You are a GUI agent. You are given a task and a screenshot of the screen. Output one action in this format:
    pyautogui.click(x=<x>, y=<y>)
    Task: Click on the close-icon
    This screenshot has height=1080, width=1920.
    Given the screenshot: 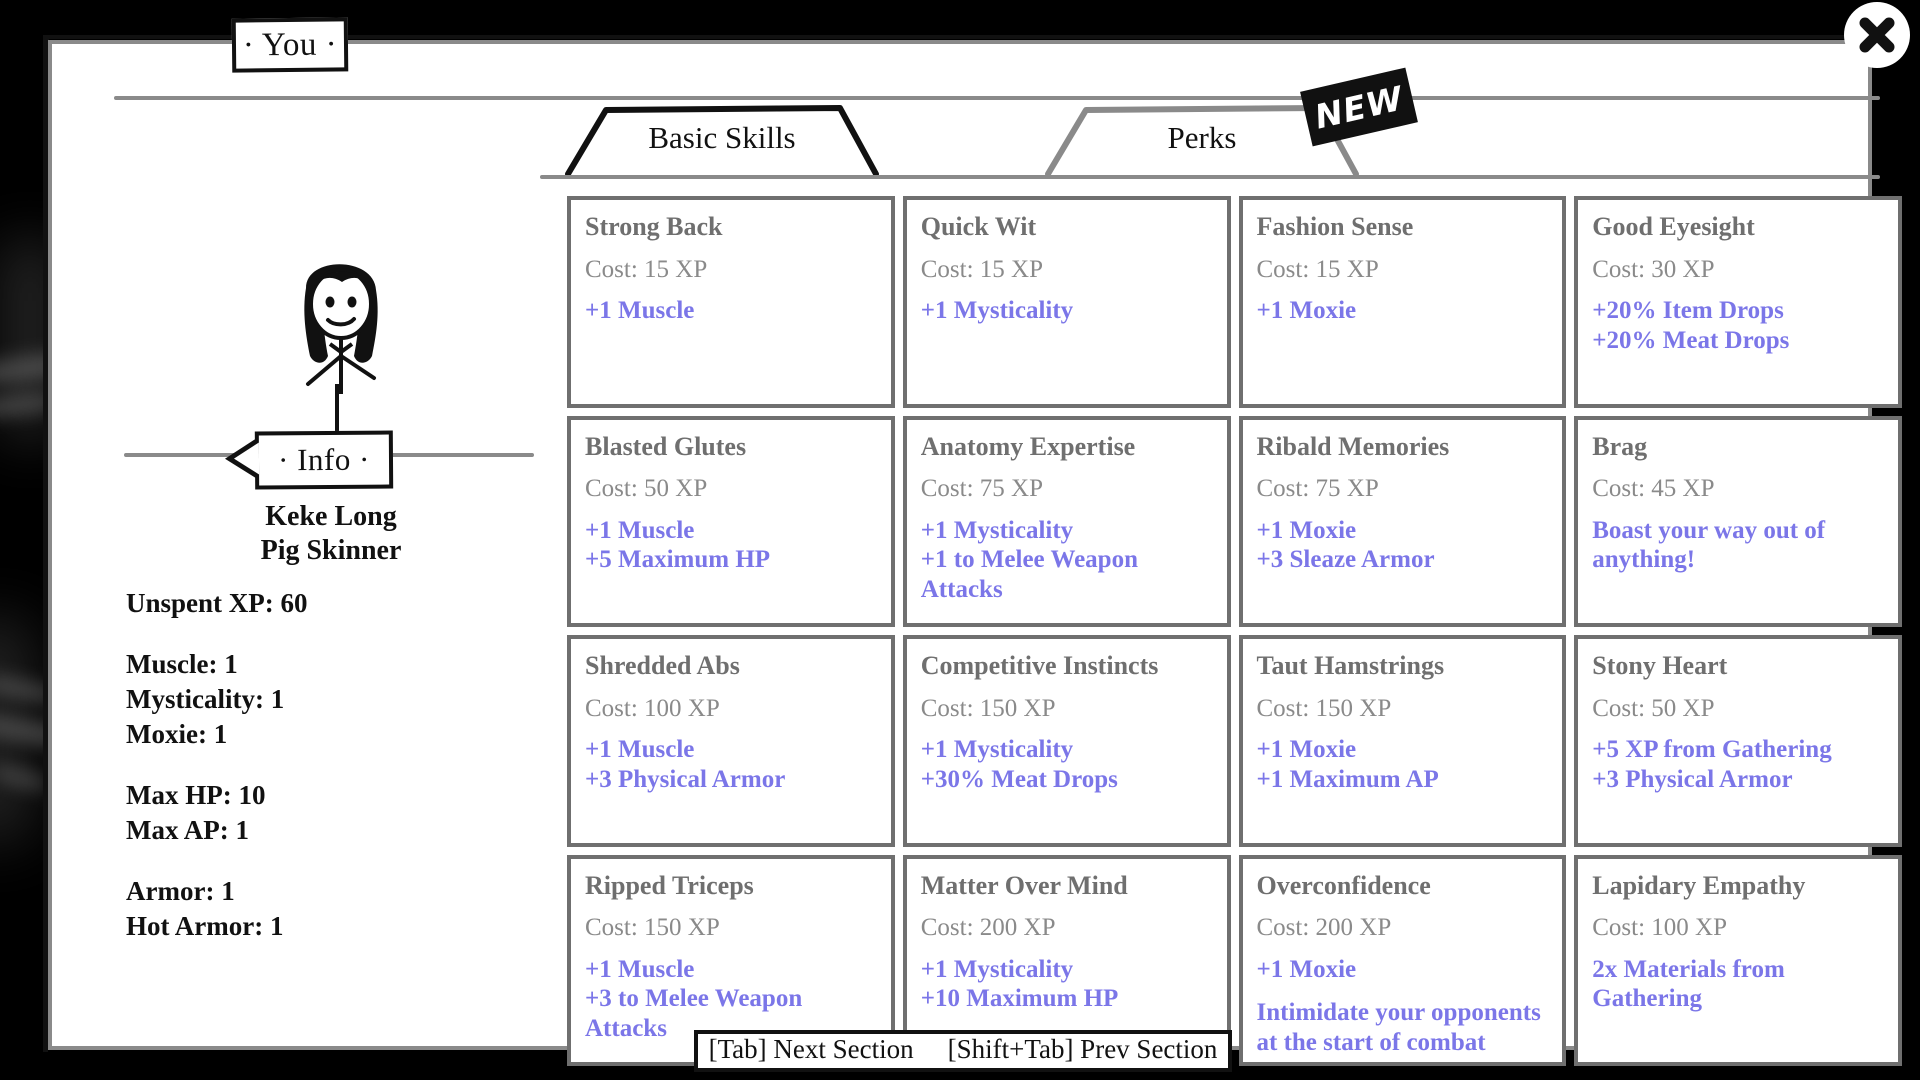 What is the action you would take?
    pyautogui.click(x=1877, y=35)
    